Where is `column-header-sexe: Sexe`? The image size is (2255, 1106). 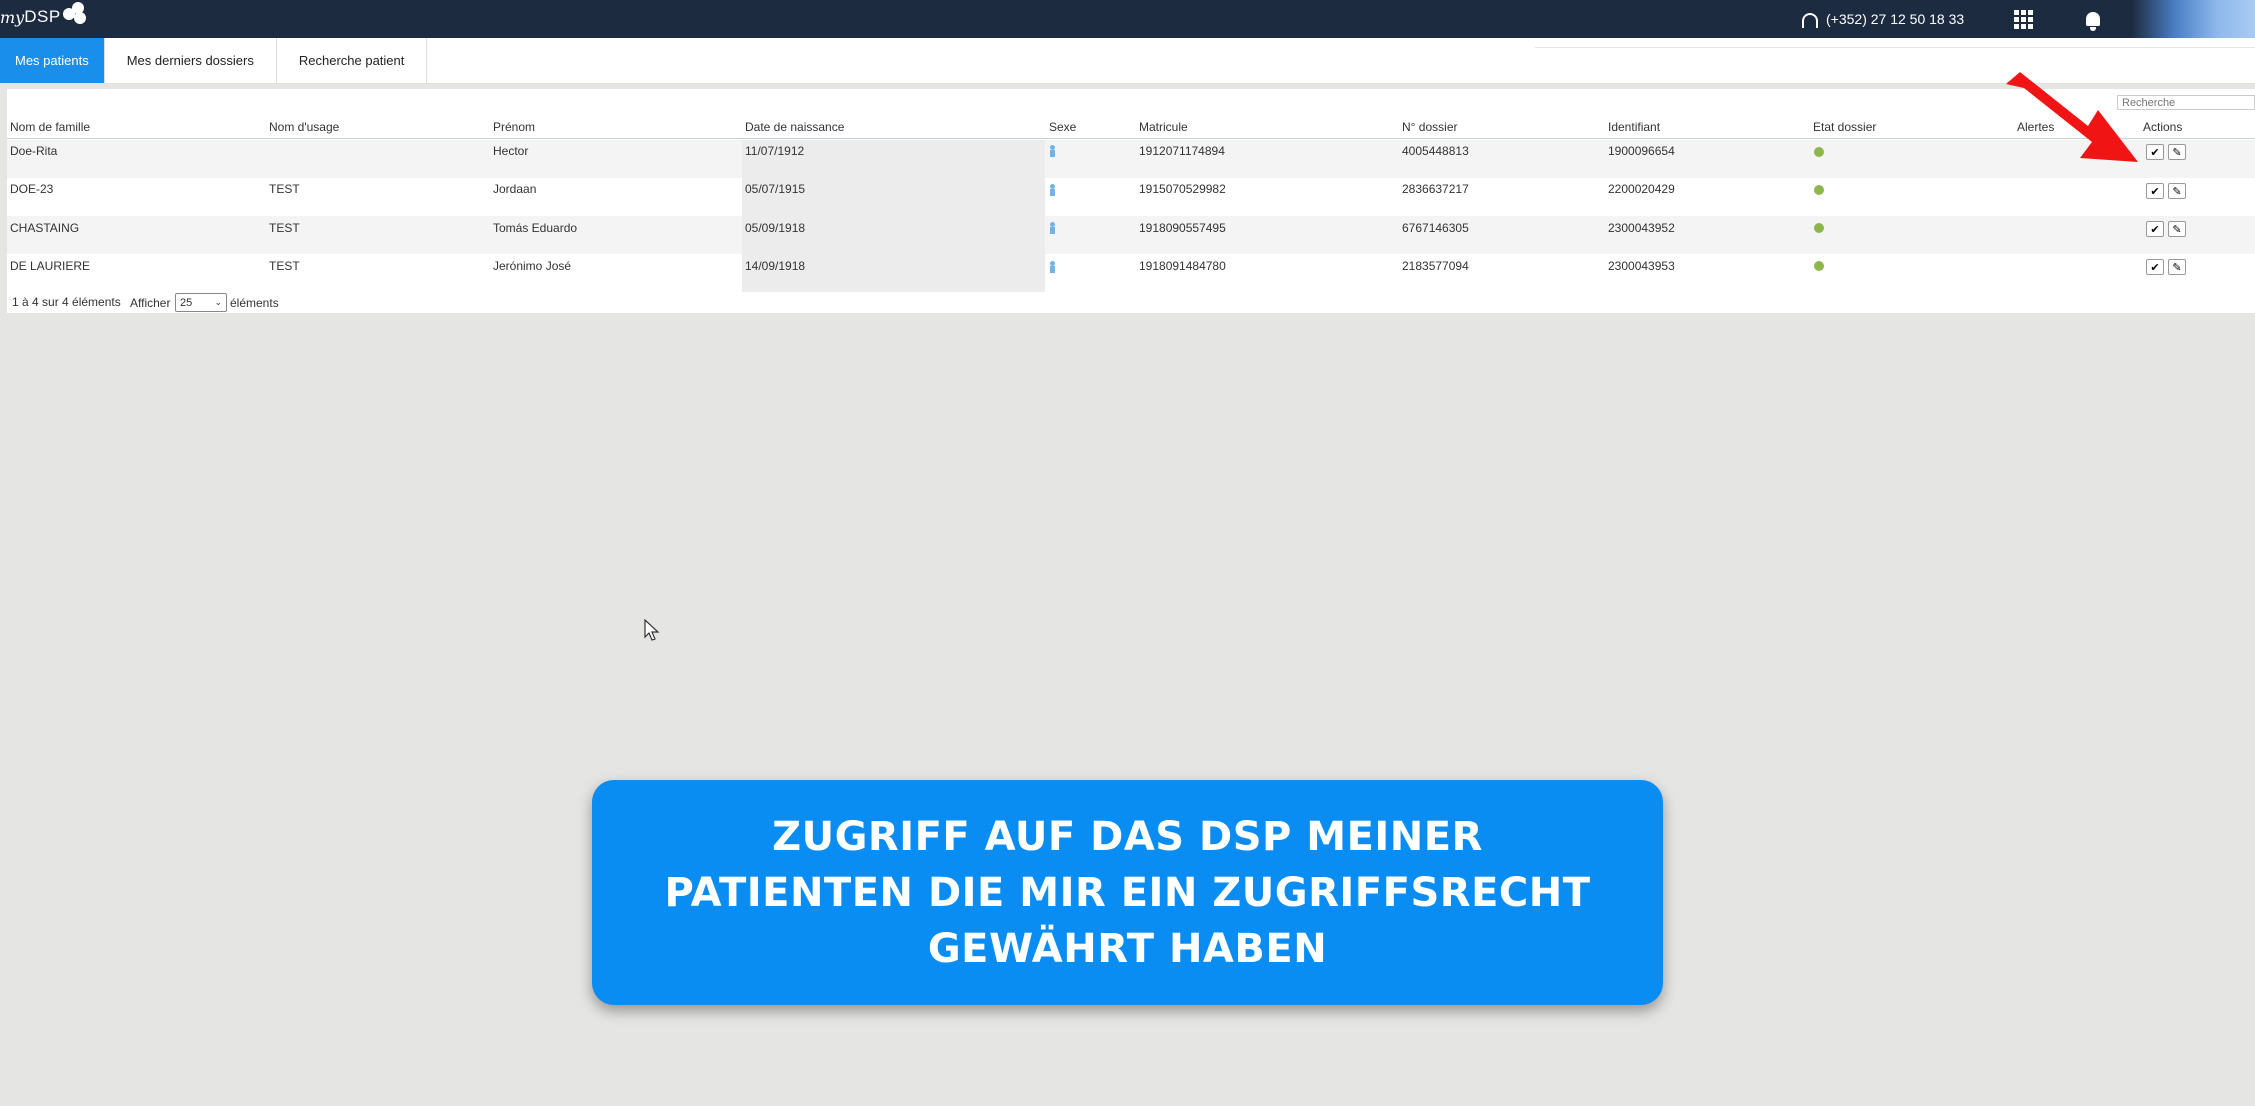
column-header-sexe: Sexe is located at coordinates (1062, 127).